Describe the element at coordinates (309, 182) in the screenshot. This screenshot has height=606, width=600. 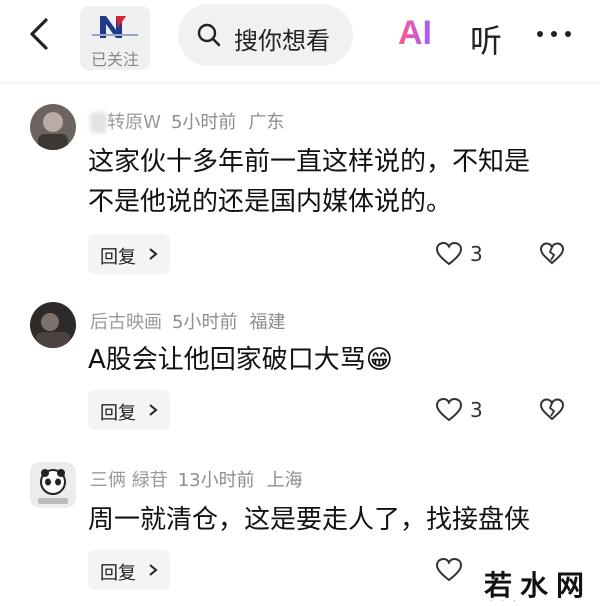
I see `comment-text: 这家伙十多年前一直这样说的，不知是 不是他说的还是国内媒体说的。` at that location.